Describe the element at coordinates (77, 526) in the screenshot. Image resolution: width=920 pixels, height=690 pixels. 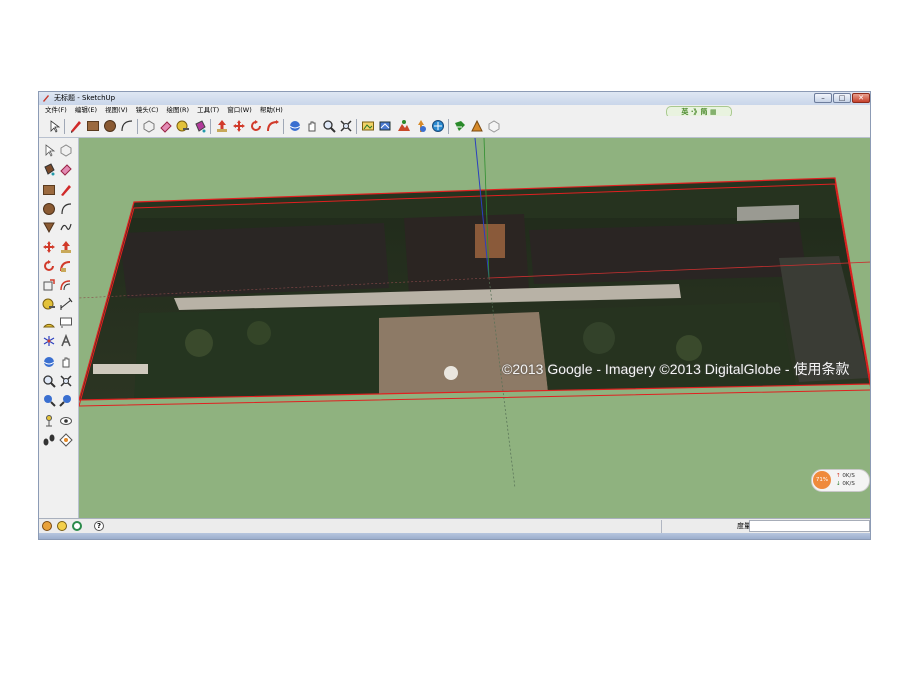
I see `user-icon` at that location.